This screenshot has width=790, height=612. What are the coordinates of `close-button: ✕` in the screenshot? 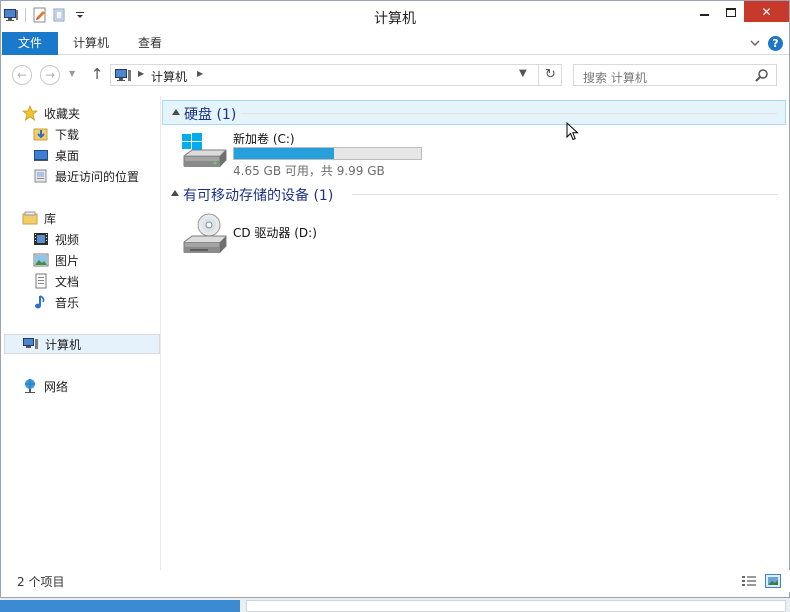 It's located at (766, 11).